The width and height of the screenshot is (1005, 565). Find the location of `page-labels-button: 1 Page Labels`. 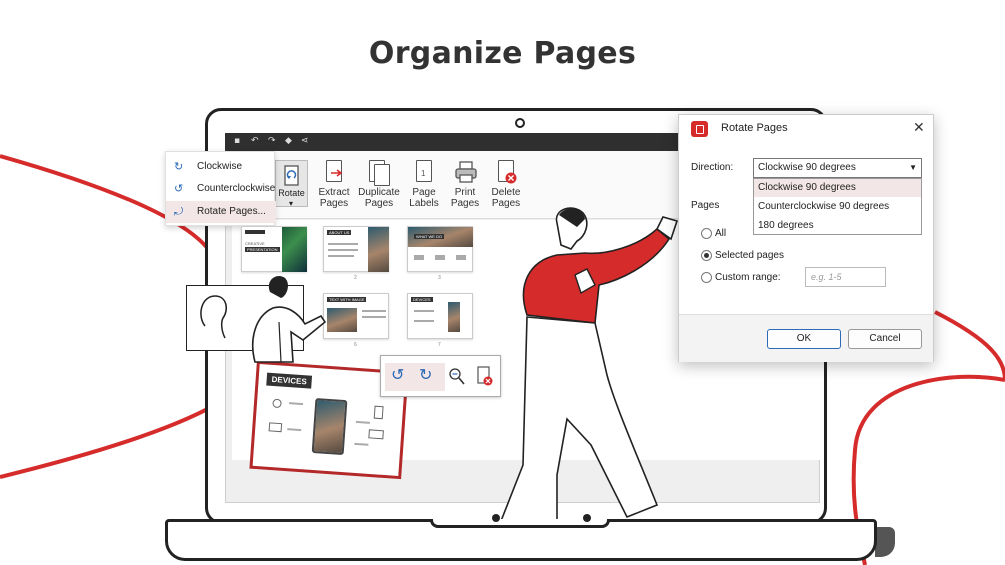

page-labels-button: 1 Page Labels is located at coordinates (424, 184).